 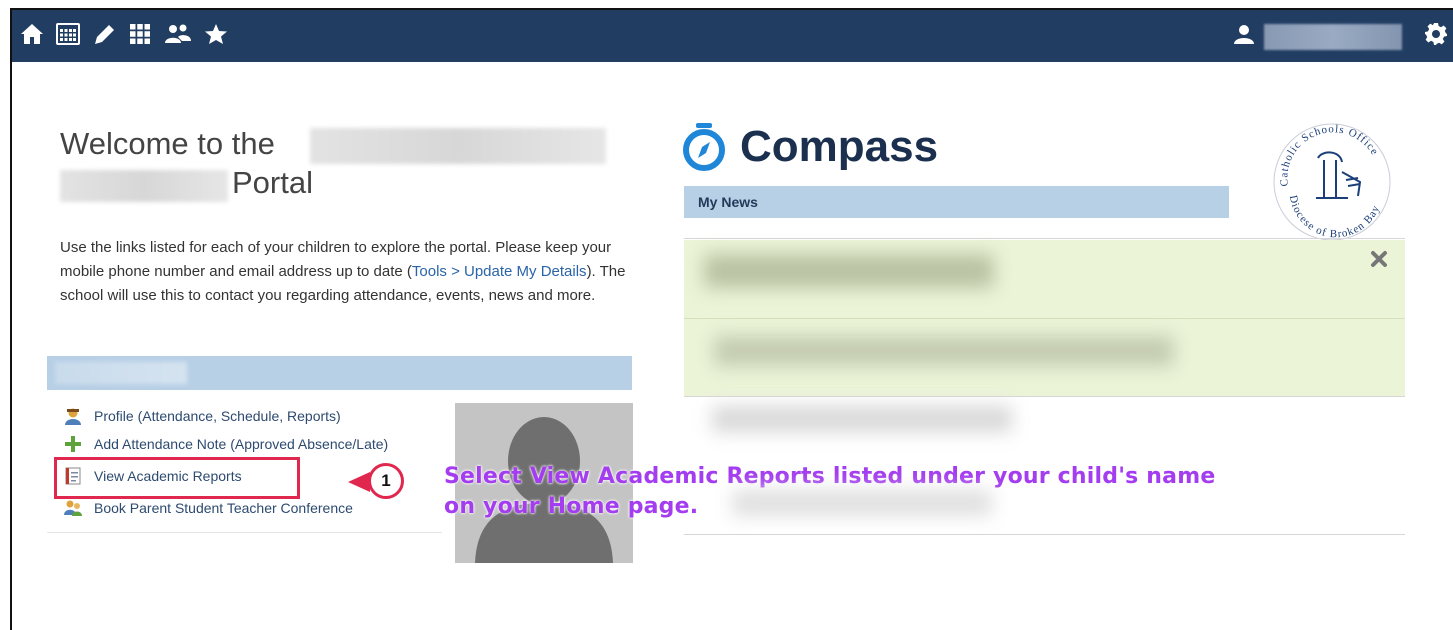 What do you see at coordinates (1044, 318) in the screenshot?
I see `news-item-divider` at bounding box center [1044, 318].